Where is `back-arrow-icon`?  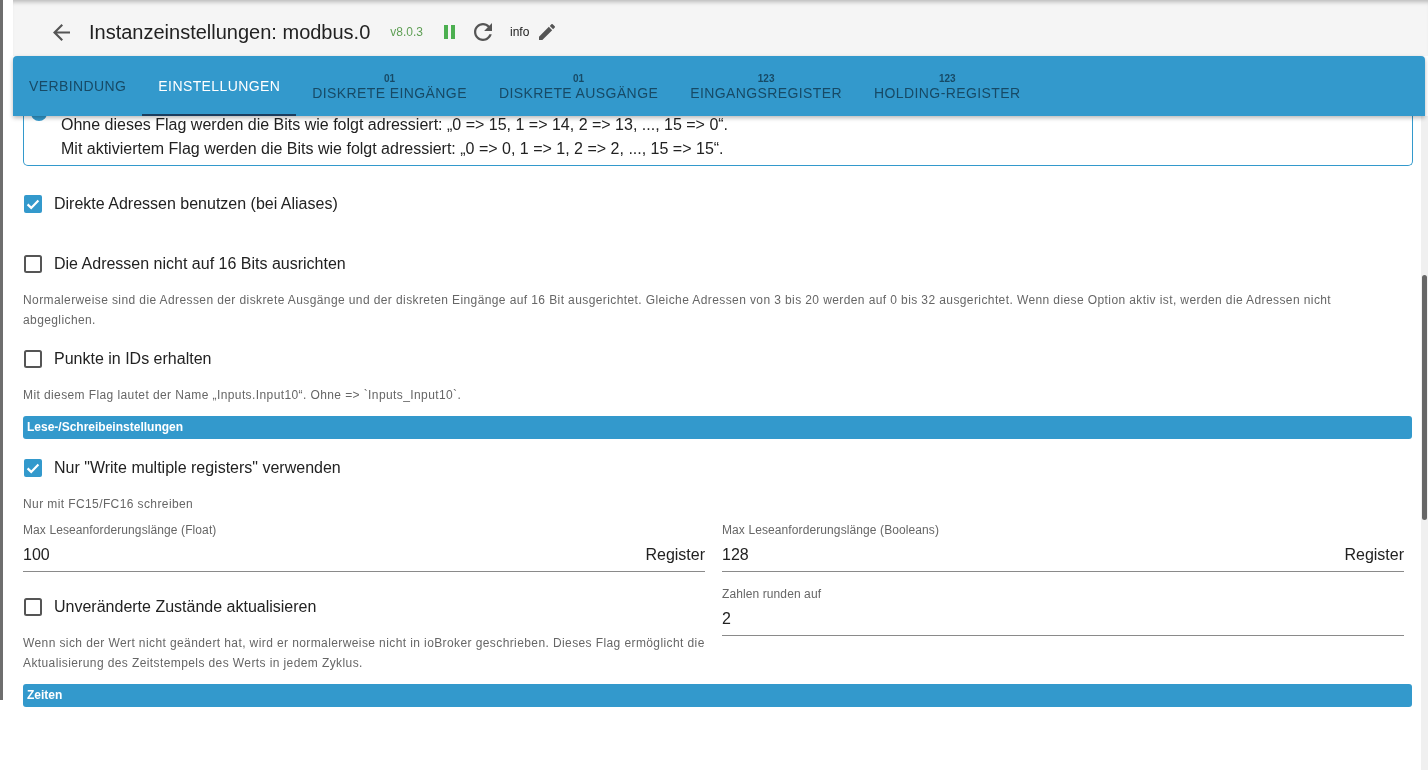 back-arrow-icon is located at coordinates (61, 32).